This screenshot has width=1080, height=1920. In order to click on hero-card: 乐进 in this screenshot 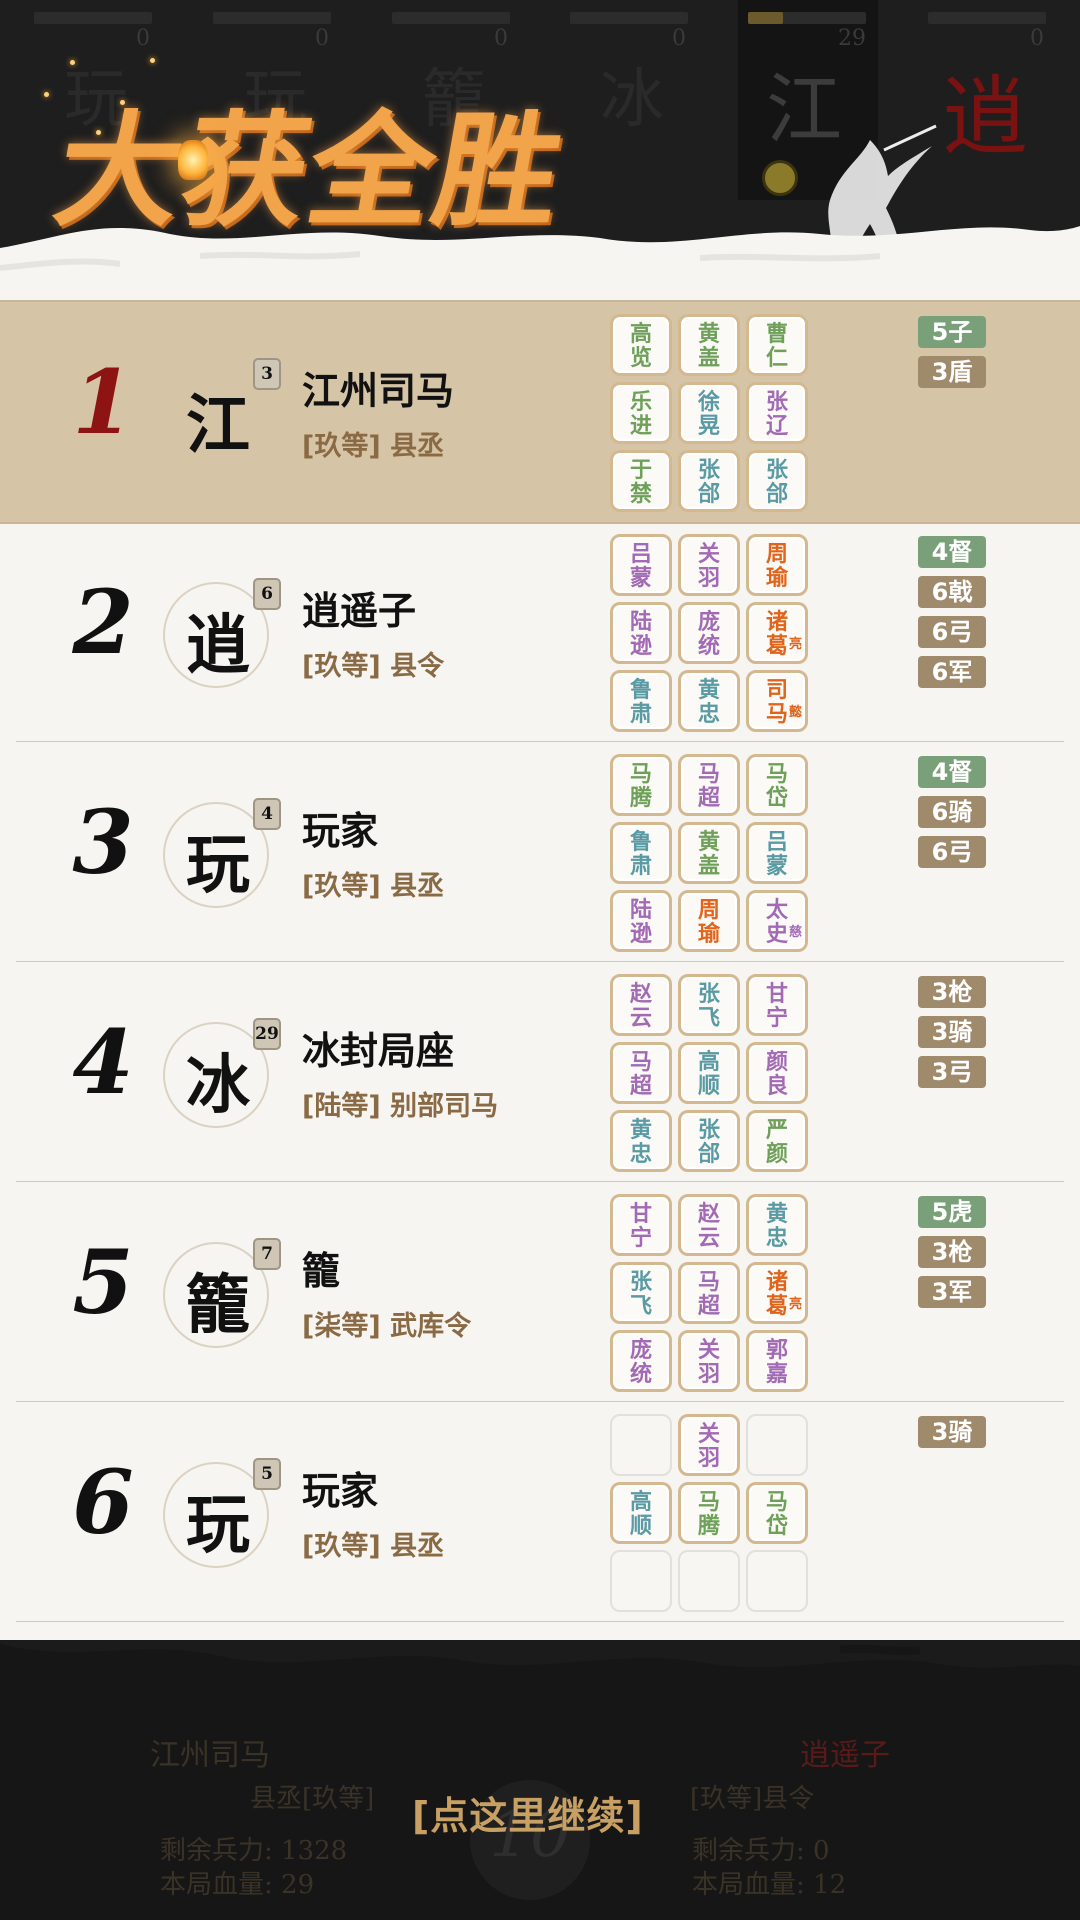, I will do `click(641, 413)`.